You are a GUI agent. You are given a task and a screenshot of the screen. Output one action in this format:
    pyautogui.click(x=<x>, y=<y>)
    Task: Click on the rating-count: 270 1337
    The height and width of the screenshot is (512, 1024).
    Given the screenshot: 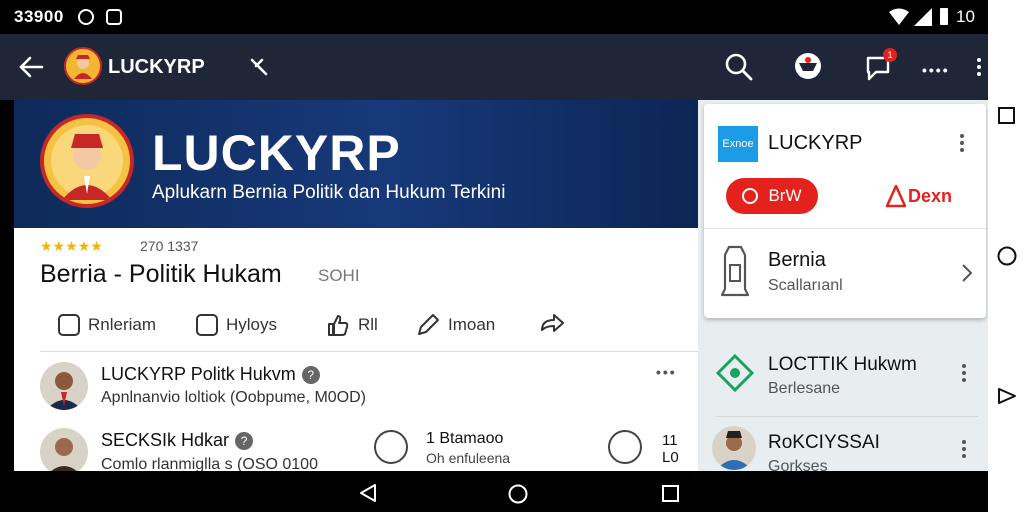 What is the action you would take?
    pyautogui.click(x=169, y=246)
    